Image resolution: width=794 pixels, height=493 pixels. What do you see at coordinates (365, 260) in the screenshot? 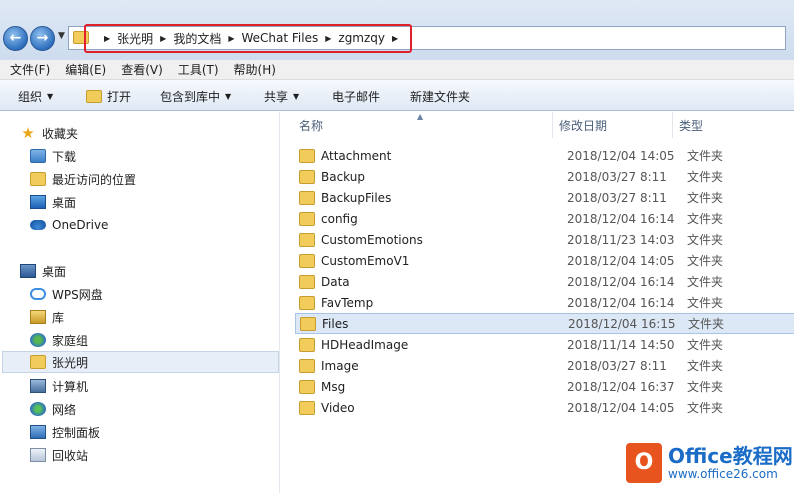
I see `file-name: CustomEmoV1` at bounding box center [365, 260].